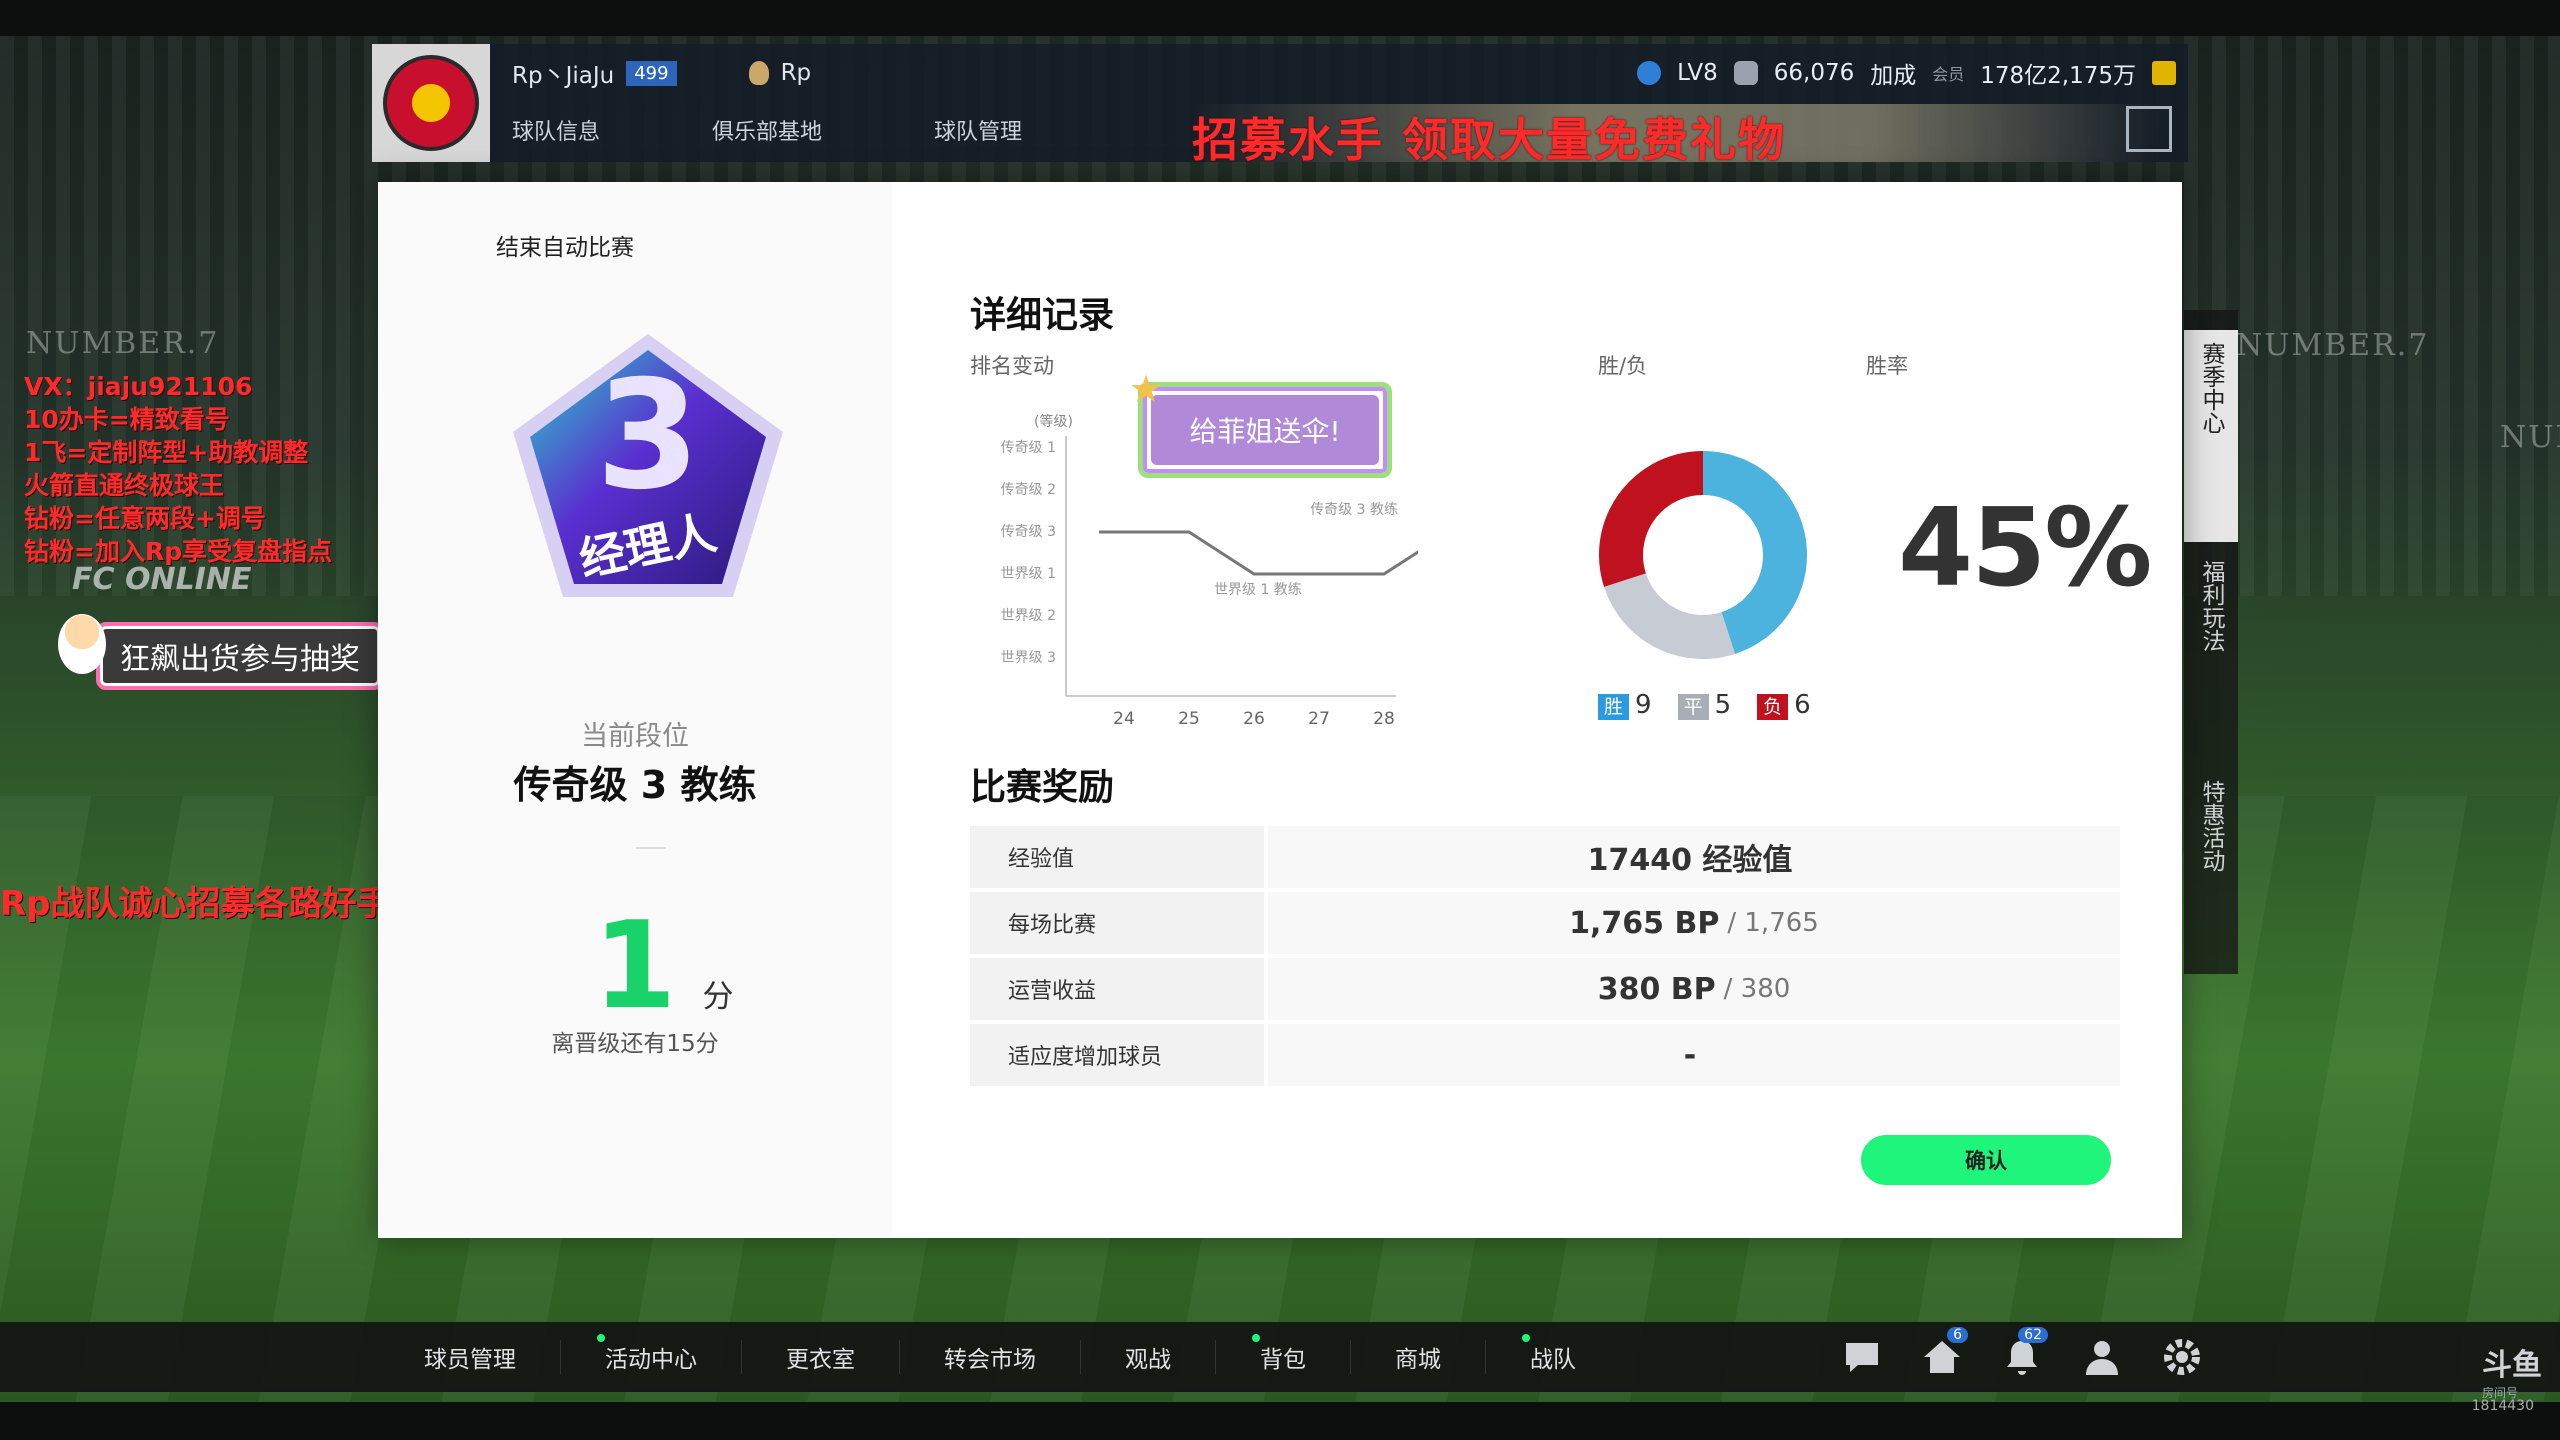  I want to click on y-unit: (等级), so click(1053, 421).